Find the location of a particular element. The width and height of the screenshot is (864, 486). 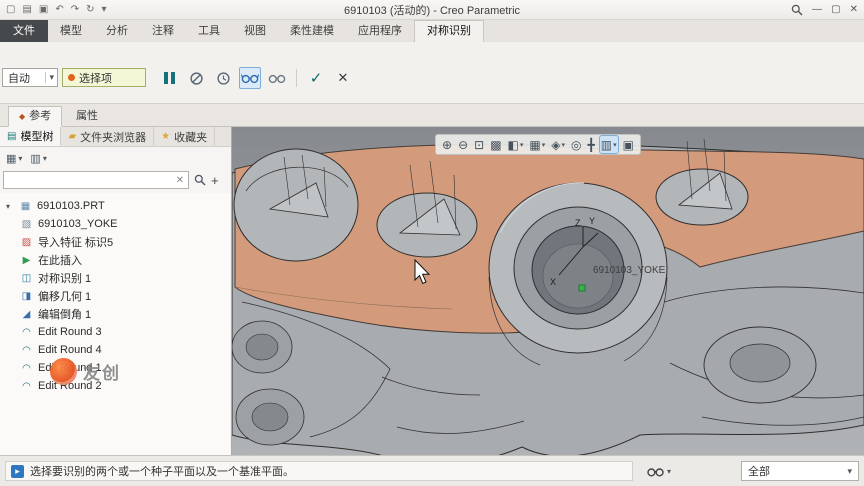

tree-item: ◢ 编辑倒角 1 is located at coordinates (115, 314).